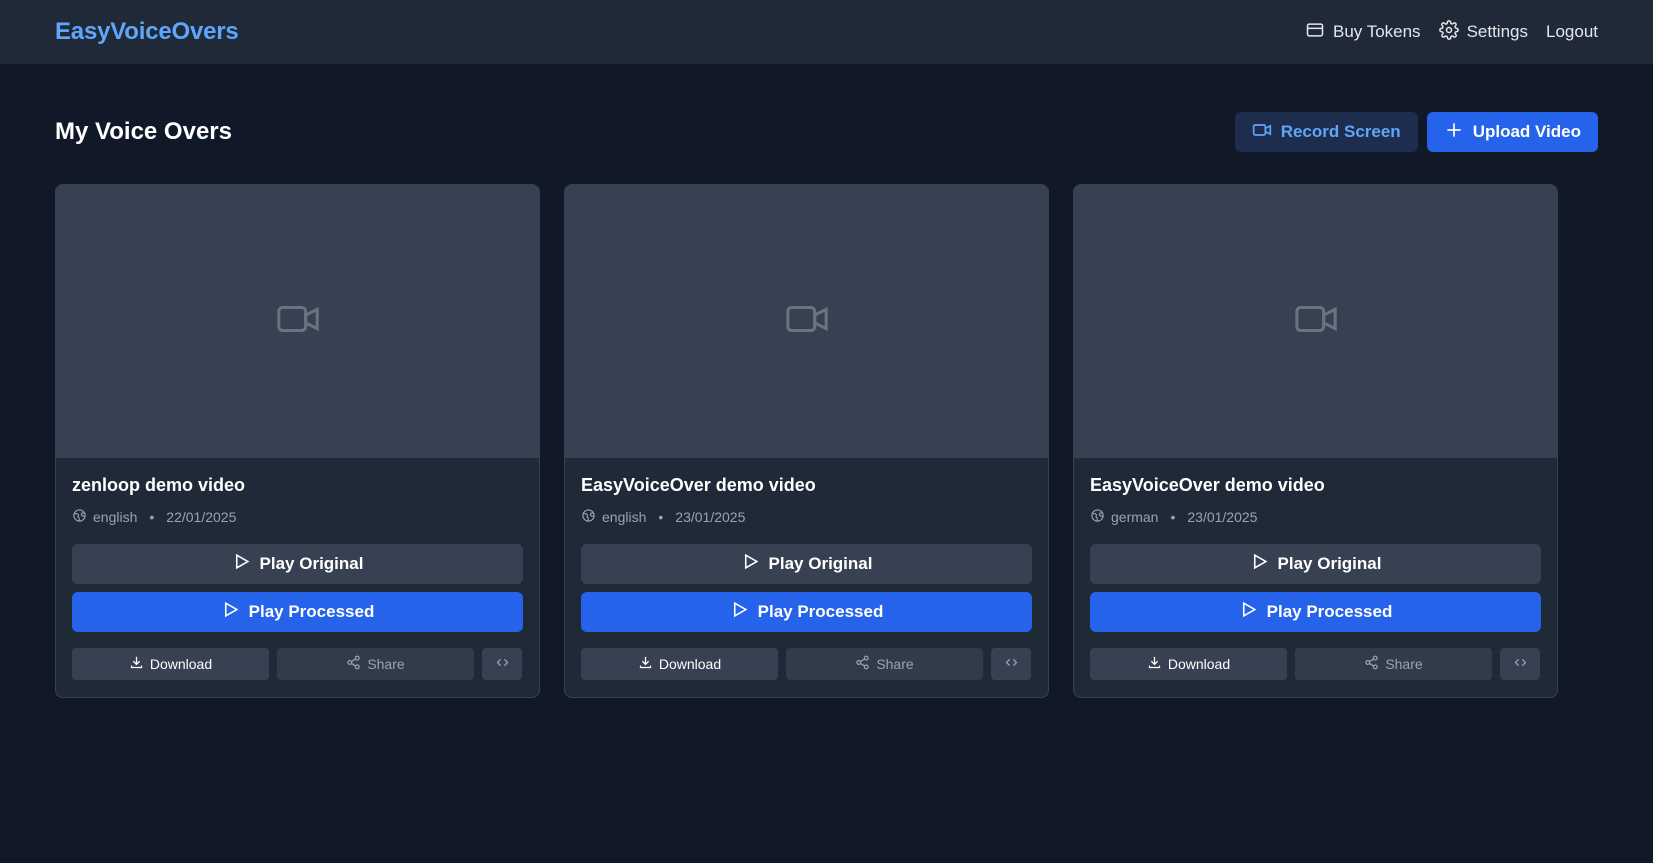 This screenshot has width=1653, height=863. What do you see at coordinates (1340, 131) in the screenshot?
I see `record-screen-label: Record Screen` at bounding box center [1340, 131].